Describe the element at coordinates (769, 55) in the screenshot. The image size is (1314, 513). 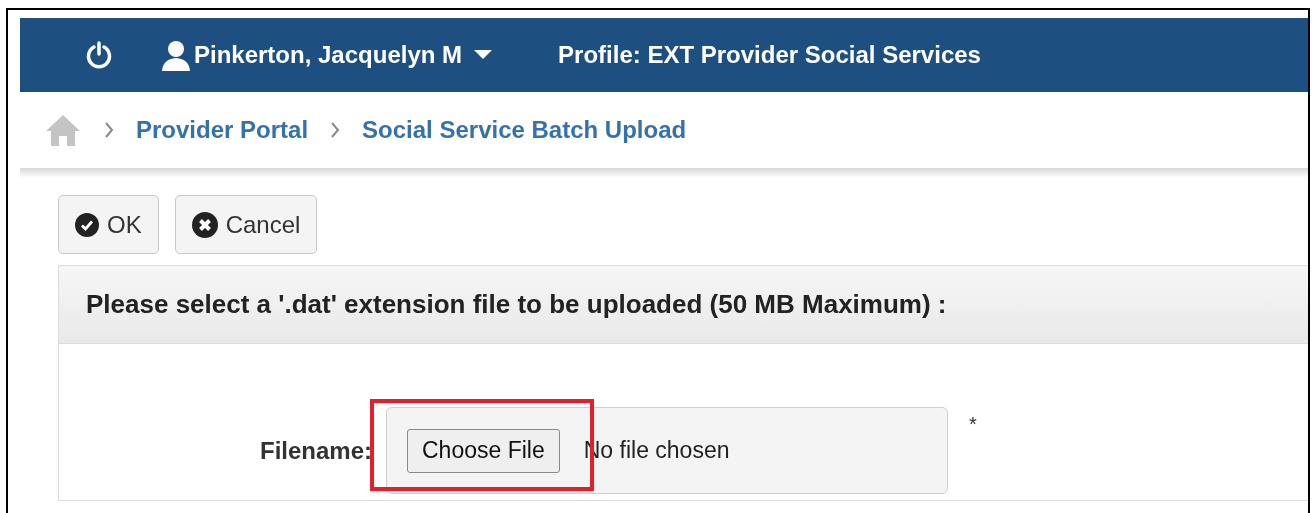
I see `profile-label: Profile: EXT Provider Social Services` at that location.